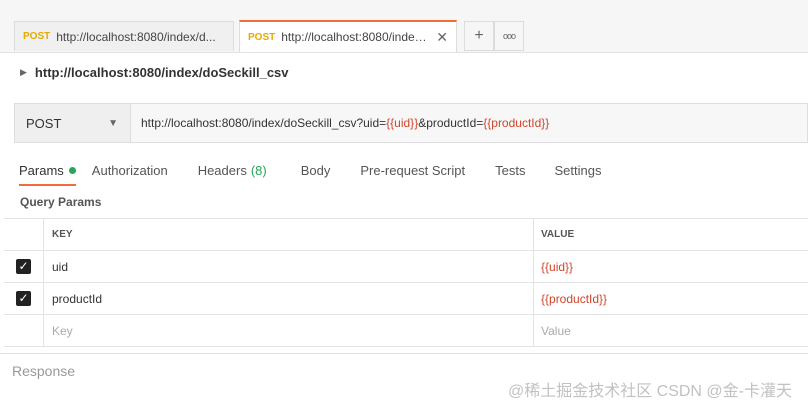  What do you see at coordinates (516, 123) in the screenshot?
I see `url-variable-productid: {{productId}}` at bounding box center [516, 123].